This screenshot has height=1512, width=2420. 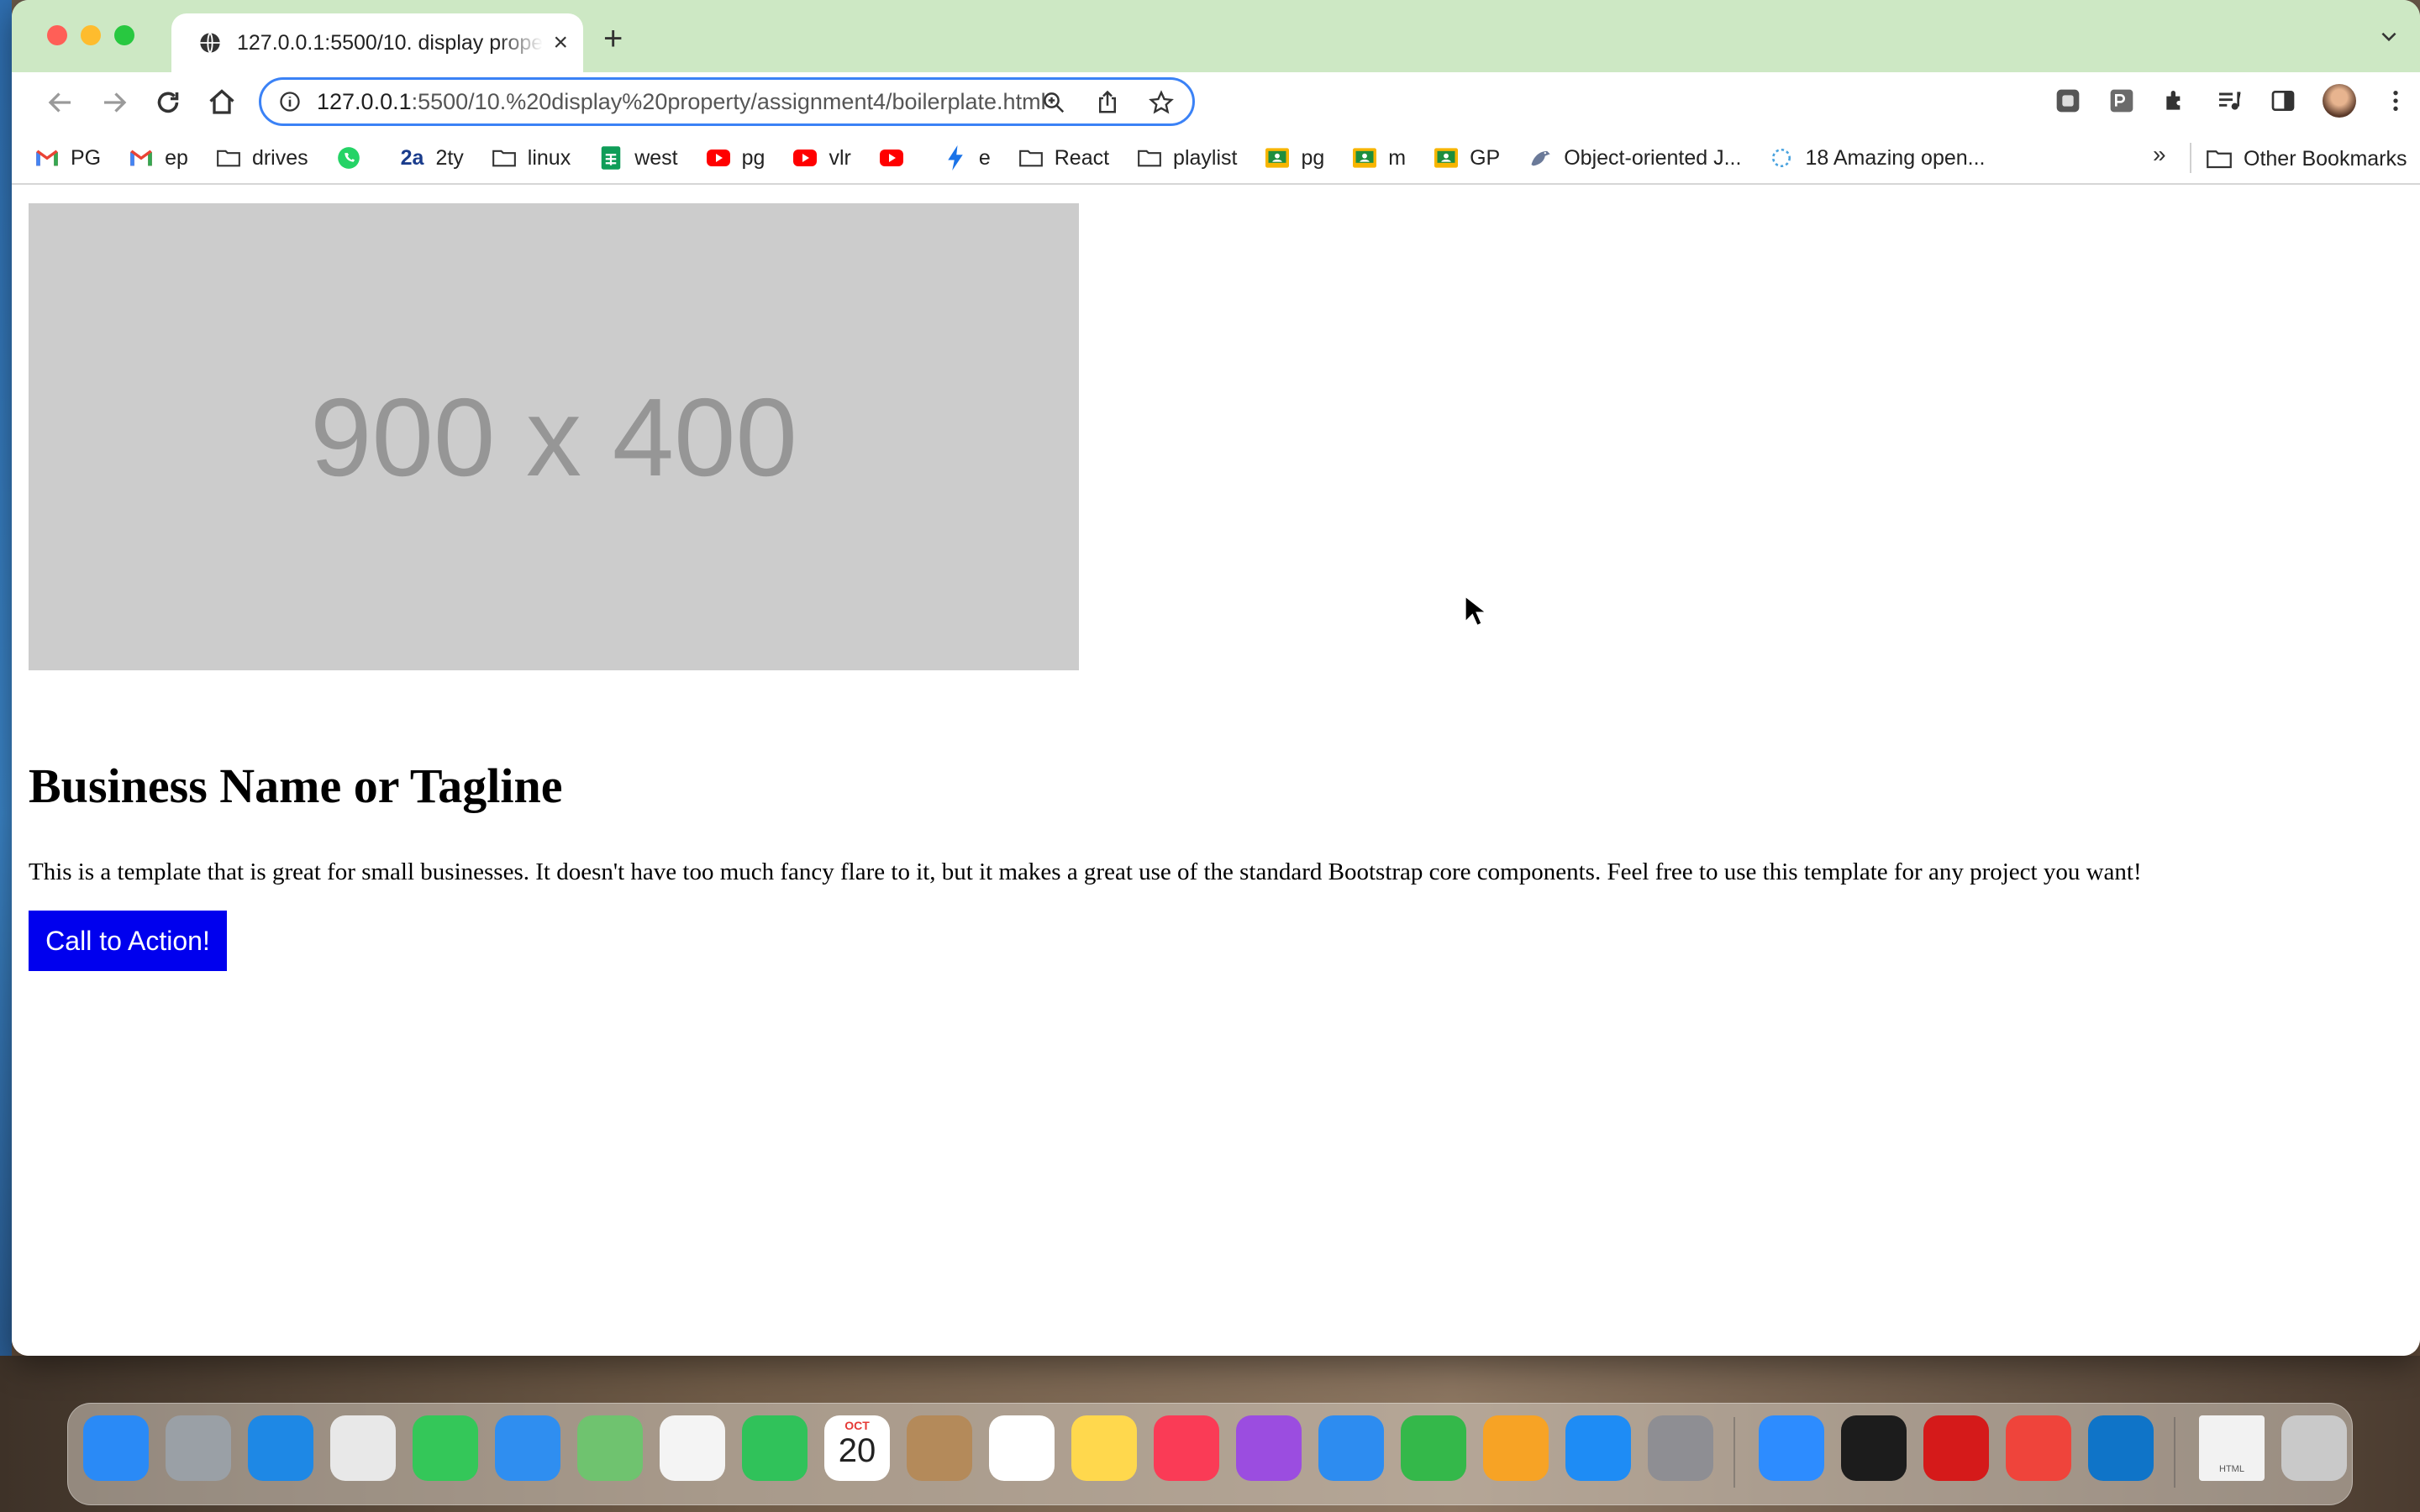 I want to click on 2a-icon: 2a, so click(x=412, y=157).